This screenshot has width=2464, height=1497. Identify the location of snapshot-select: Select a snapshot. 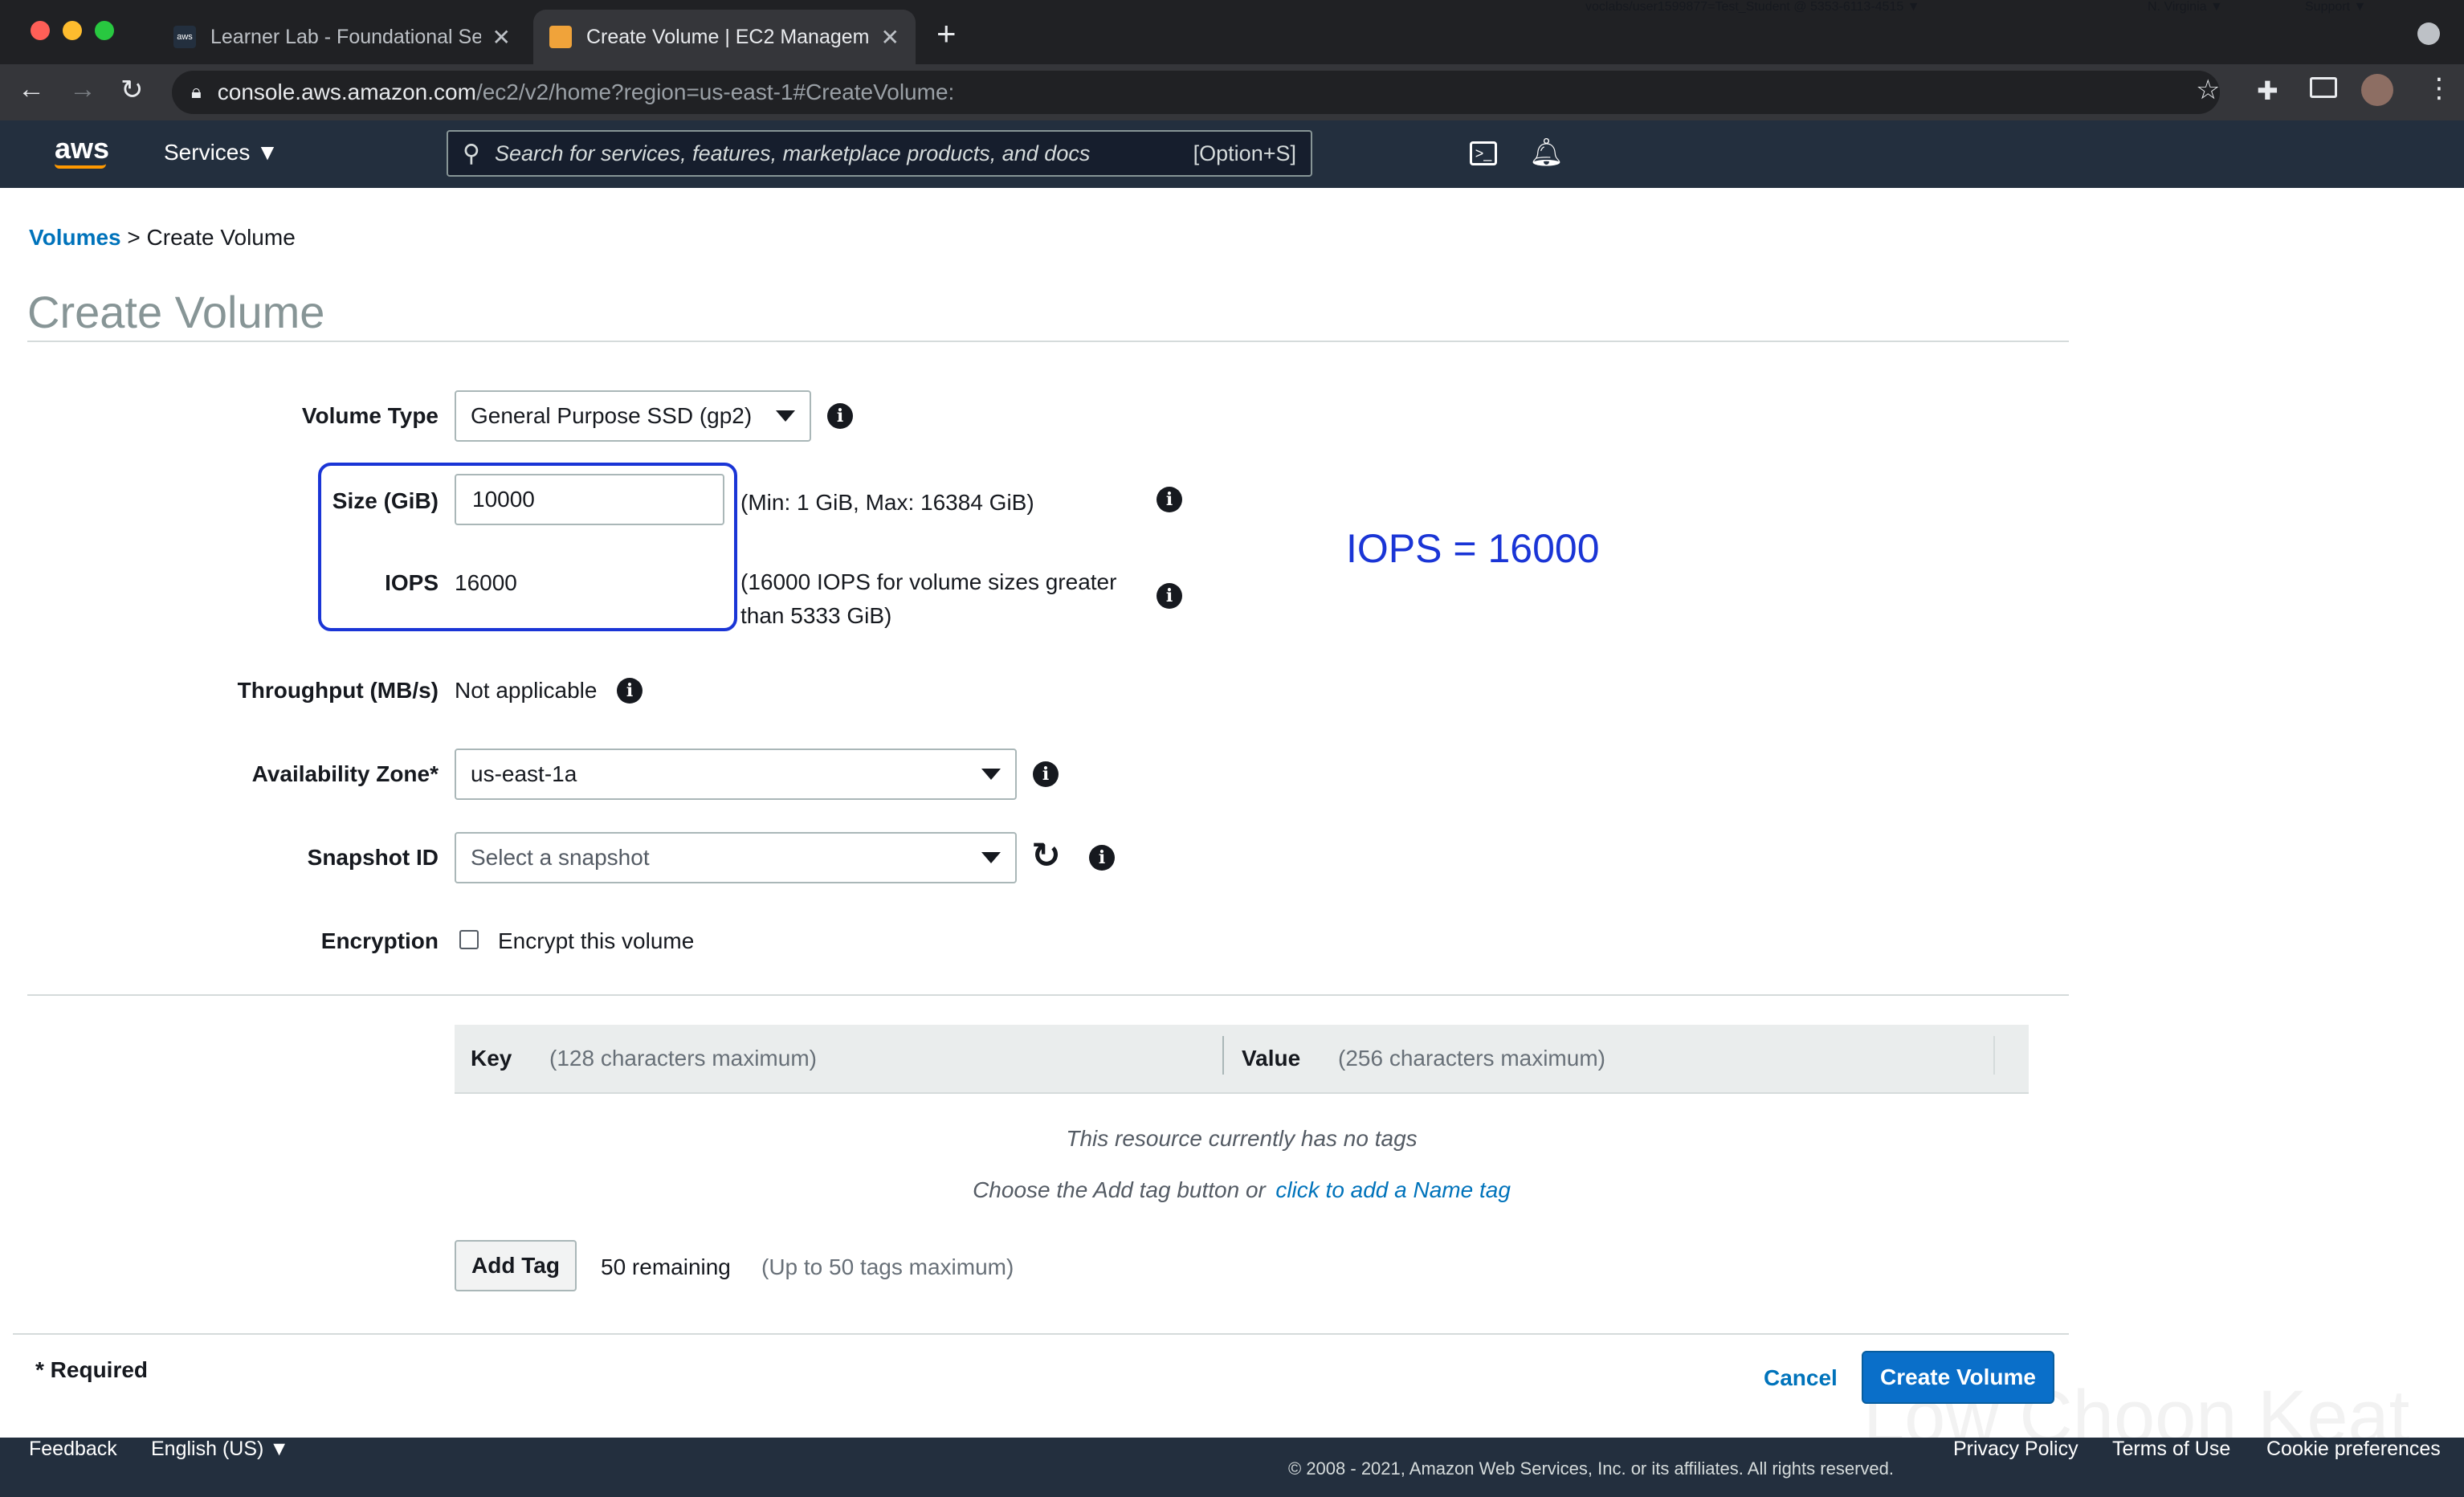
(736, 858).